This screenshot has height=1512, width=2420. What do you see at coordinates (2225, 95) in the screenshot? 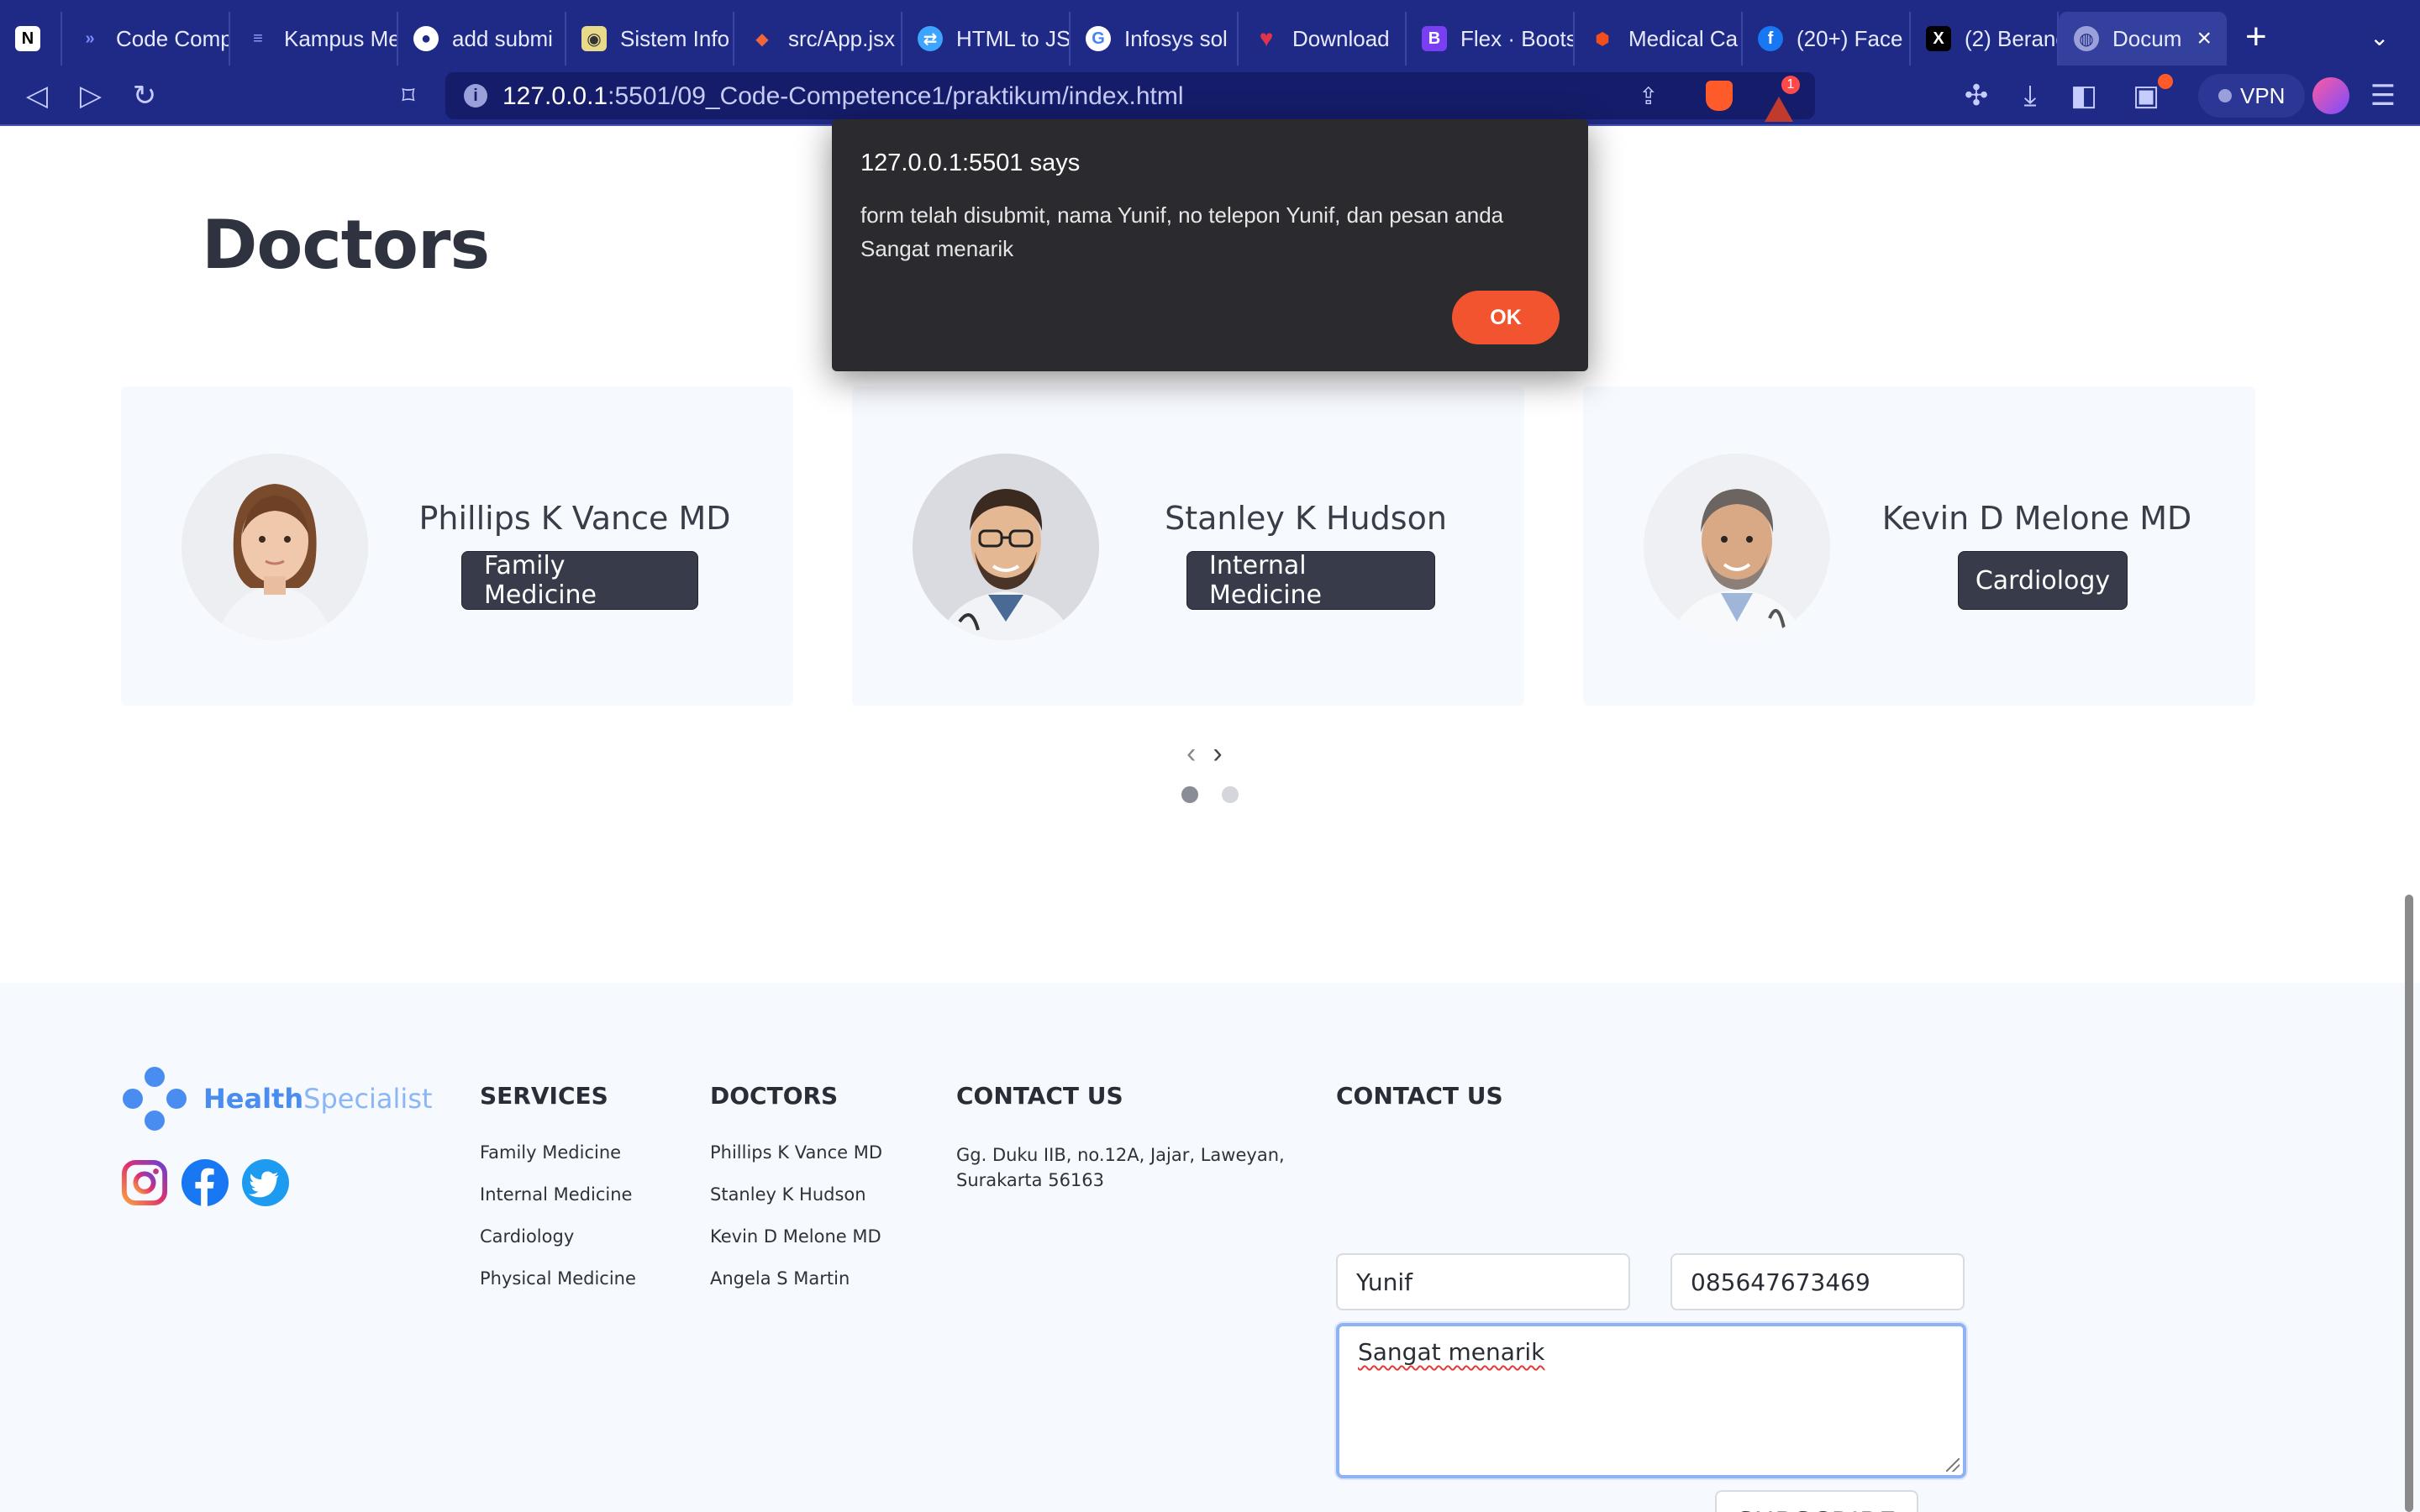
I see `vpn-status-icon` at bounding box center [2225, 95].